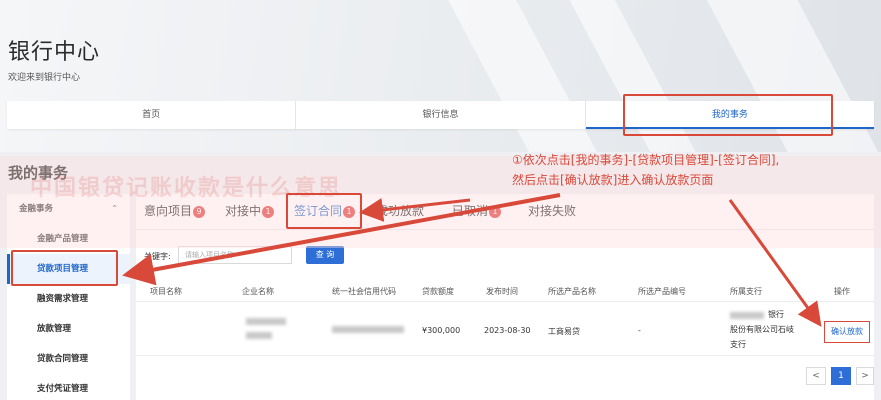  What do you see at coordinates (68, 387) in the screenshot?
I see `sidebar-item-payment-vouchers: 支付凭证管理` at bounding box center [68, 387].